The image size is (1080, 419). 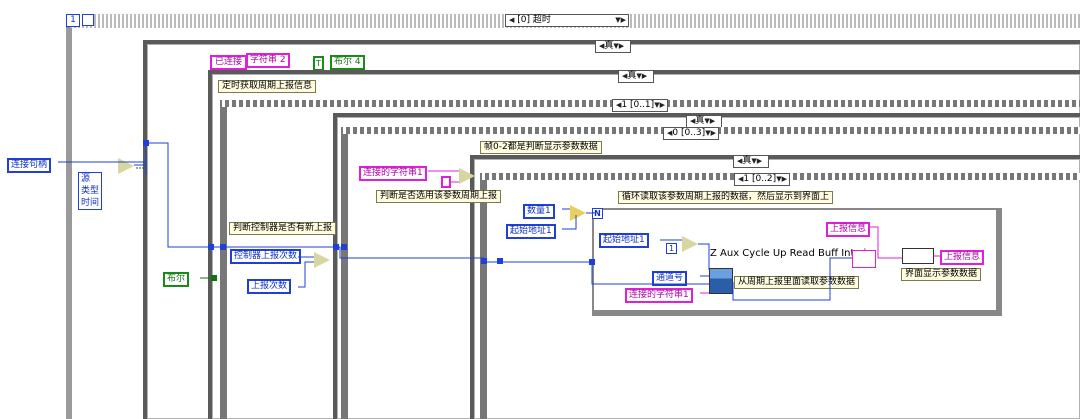 What do you see at coordinates (704, 256) in the screenshot?
I see `wire-add` at bounding box center [704, 256].